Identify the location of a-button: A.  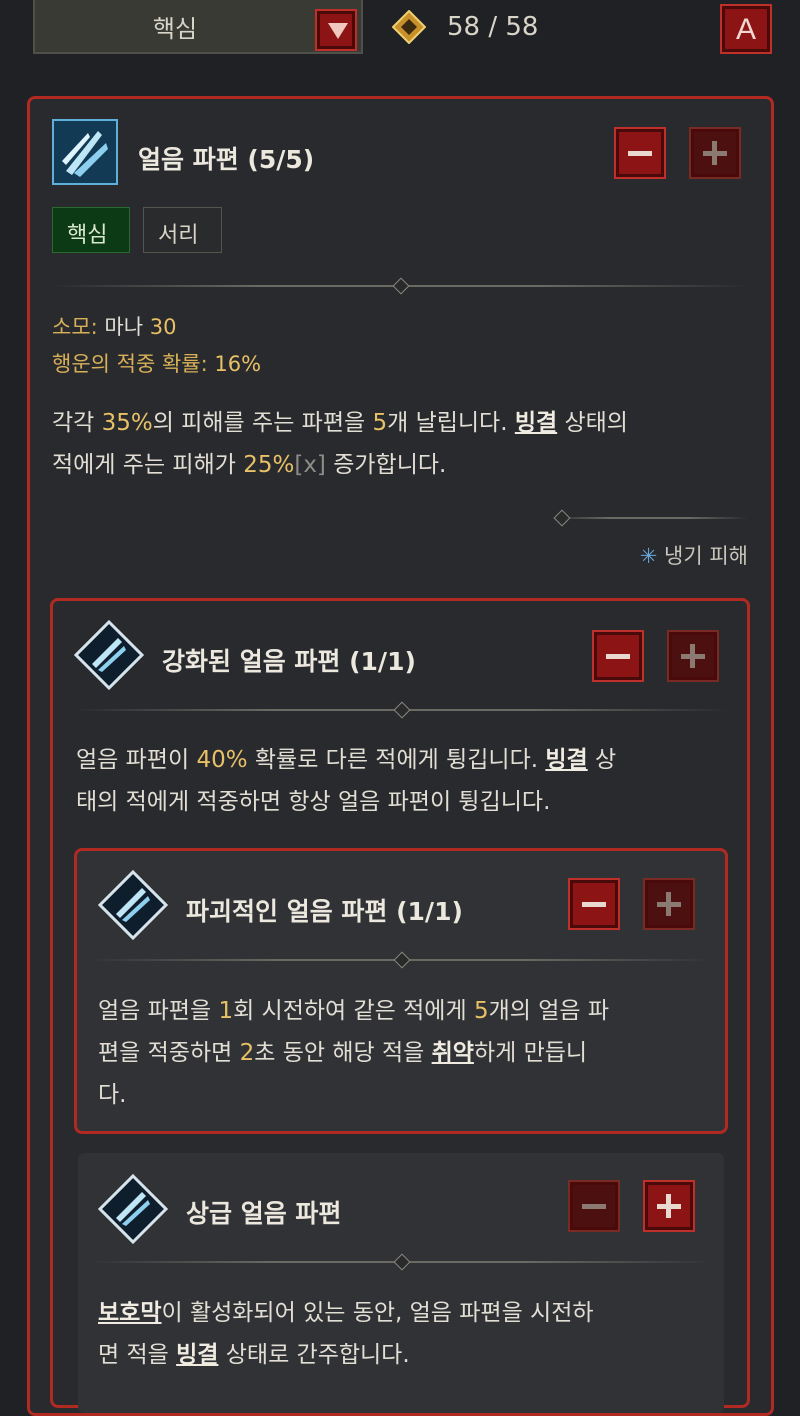
(746, 29).